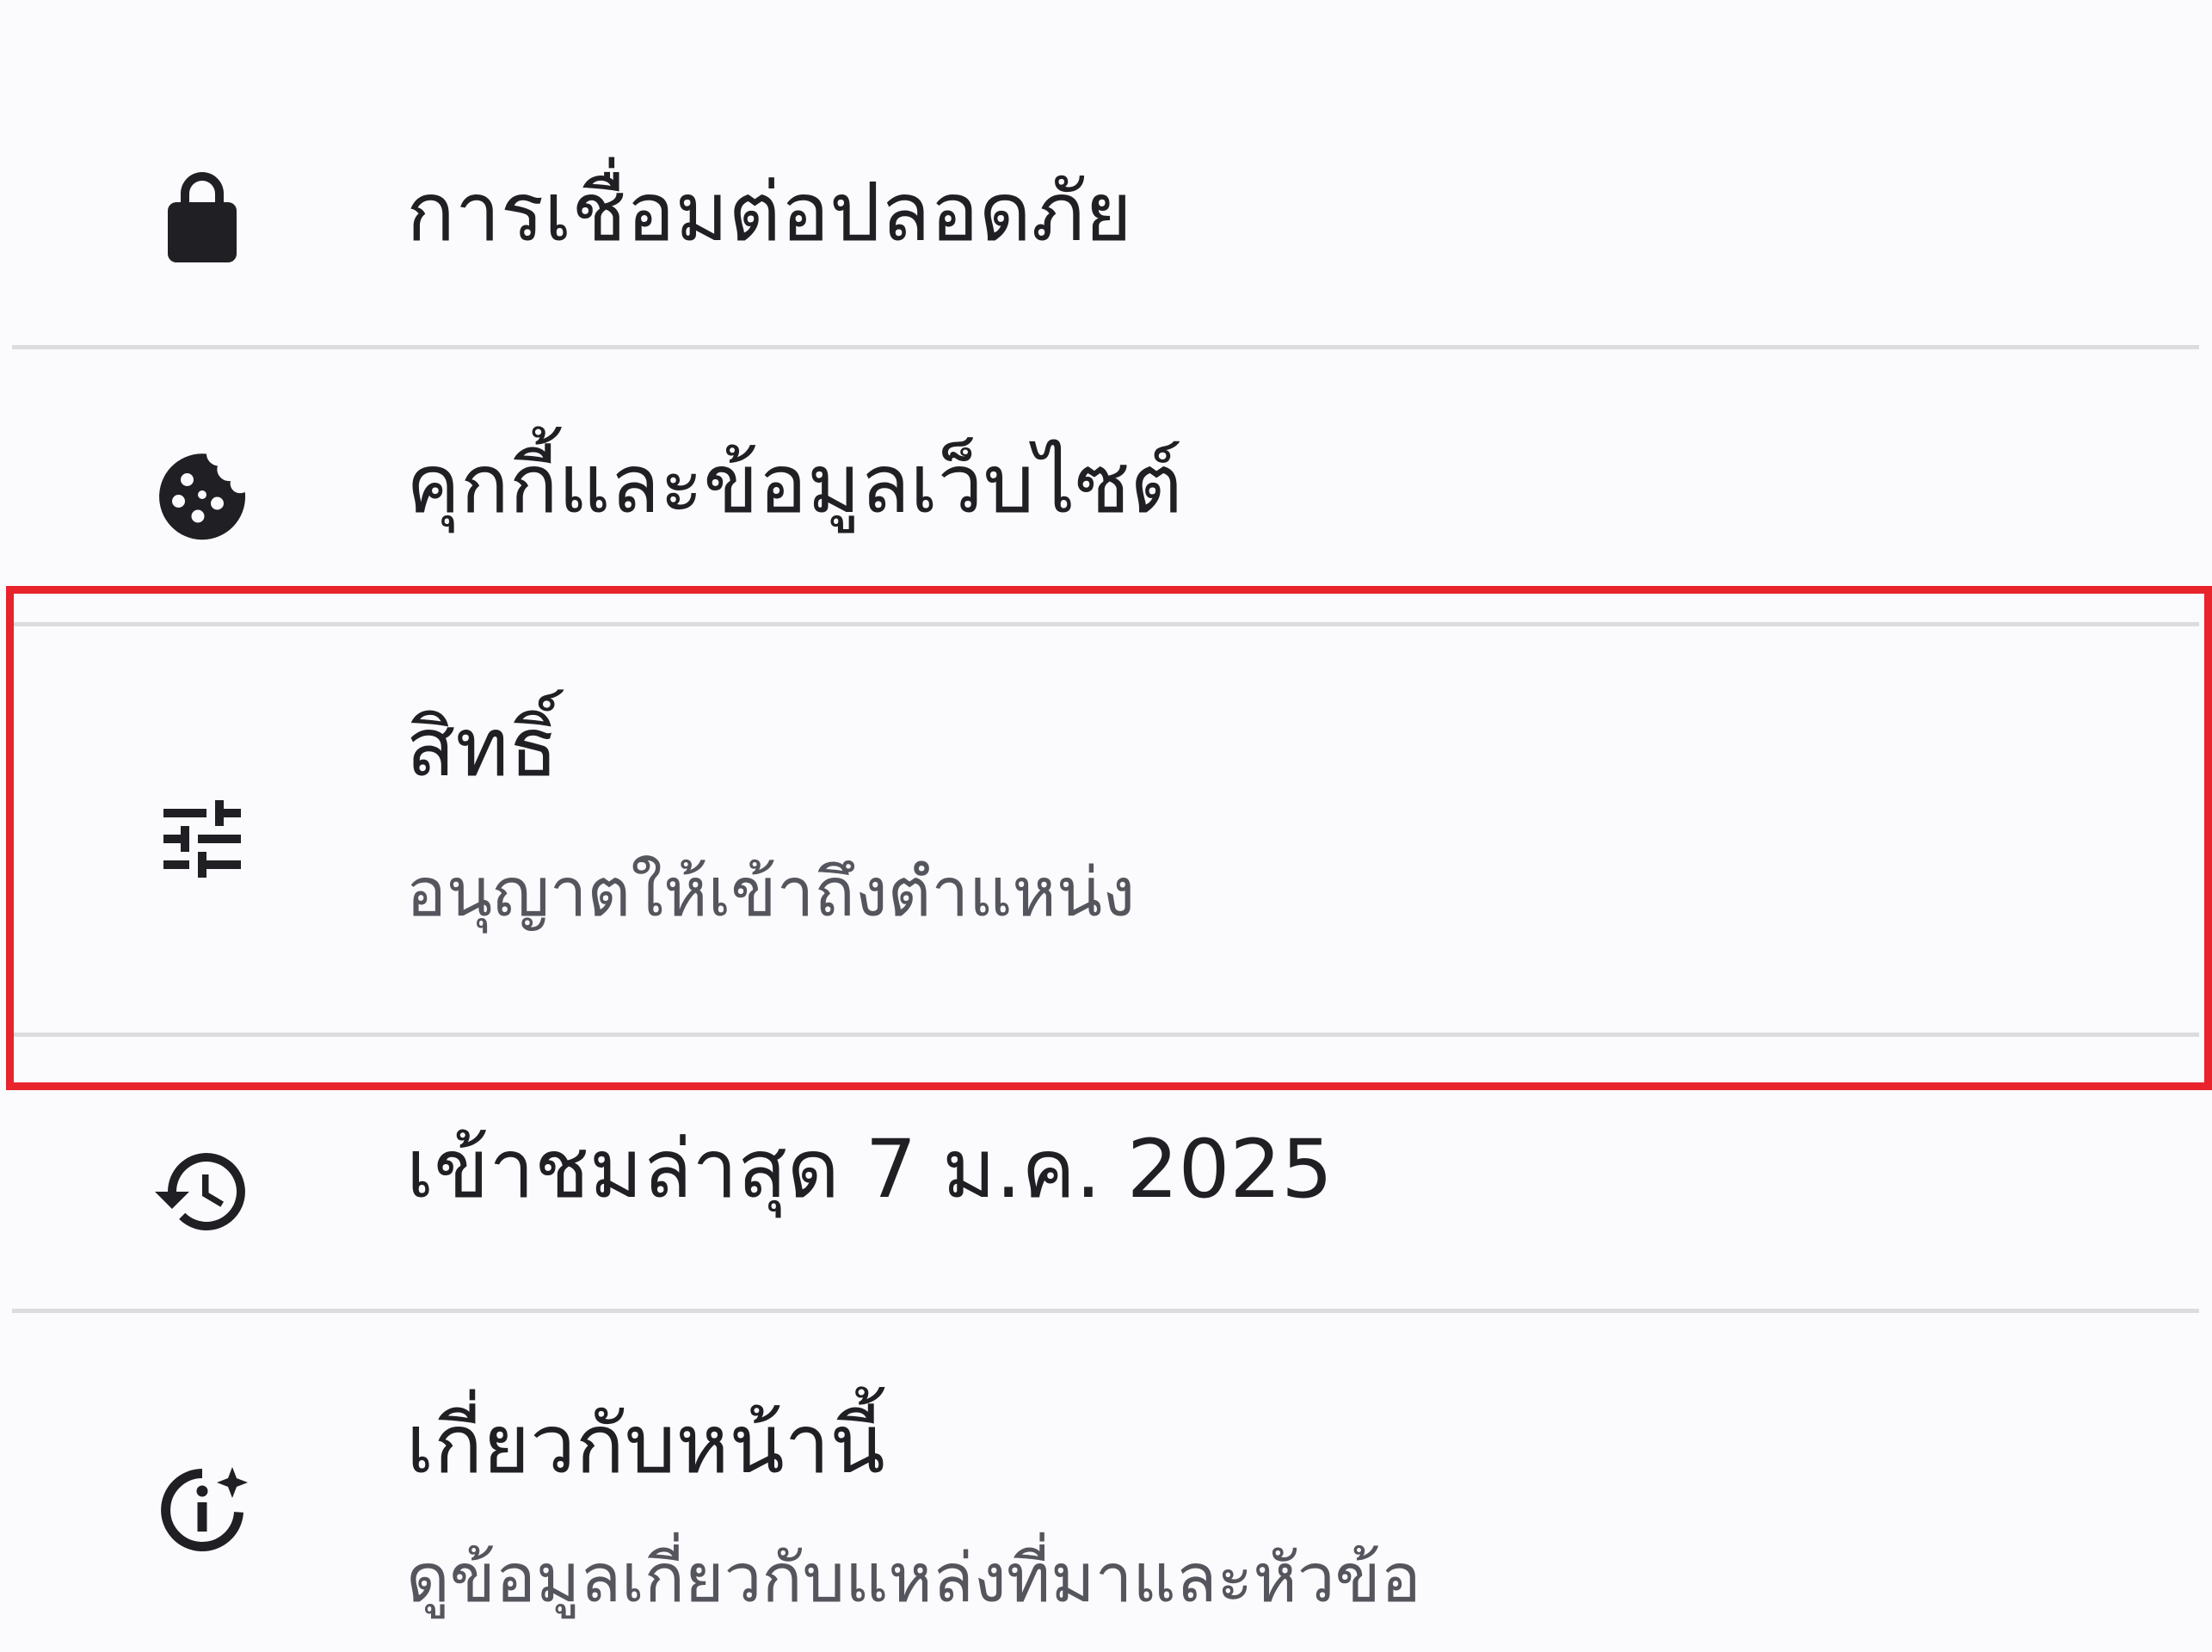 The image size is (2212, 1652). Describe the element at coordinates (794, 485) in the screenshot. I see `menu-item-title: คุกกี้และข้อมูลเว็บไซต์` at that location.